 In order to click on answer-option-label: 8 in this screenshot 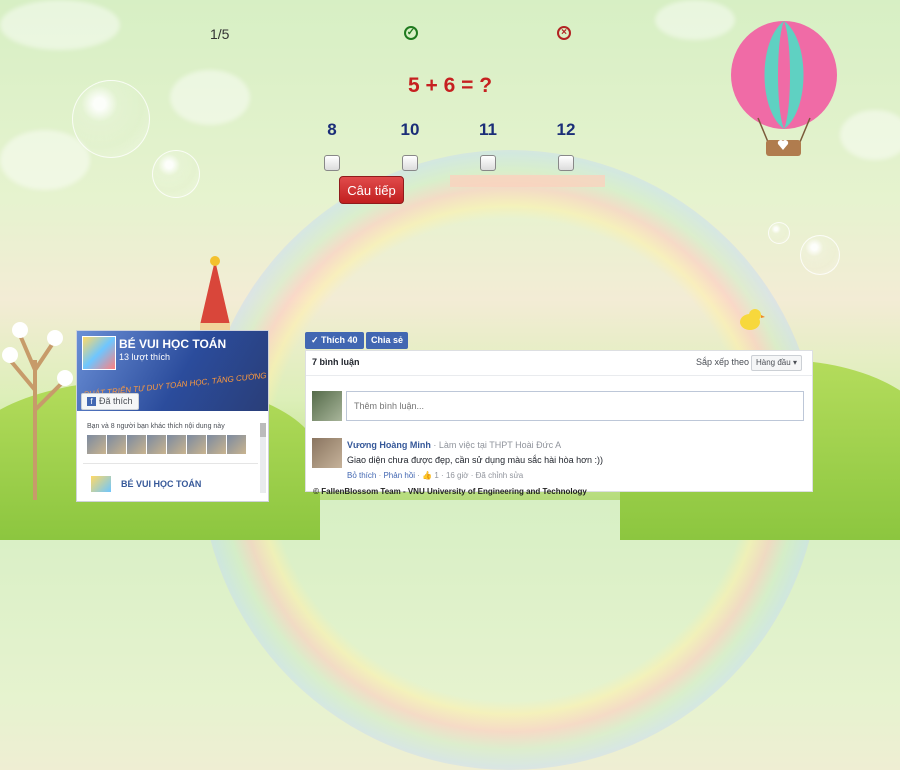, I will do `click(332, 129)`.